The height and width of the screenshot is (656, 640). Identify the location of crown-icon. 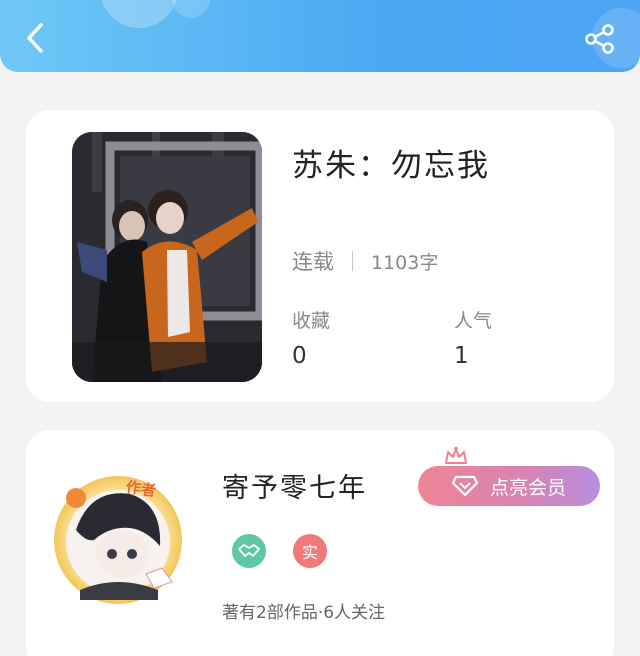
(456, 455).